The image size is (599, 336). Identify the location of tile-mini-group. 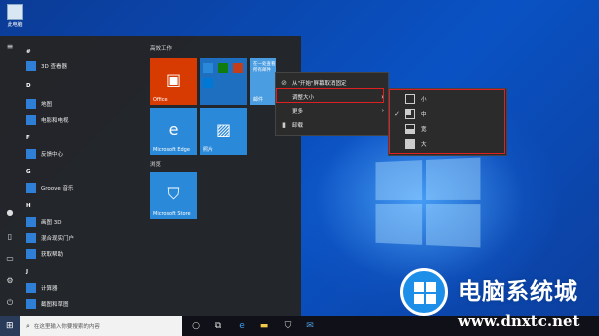
(223, 81).